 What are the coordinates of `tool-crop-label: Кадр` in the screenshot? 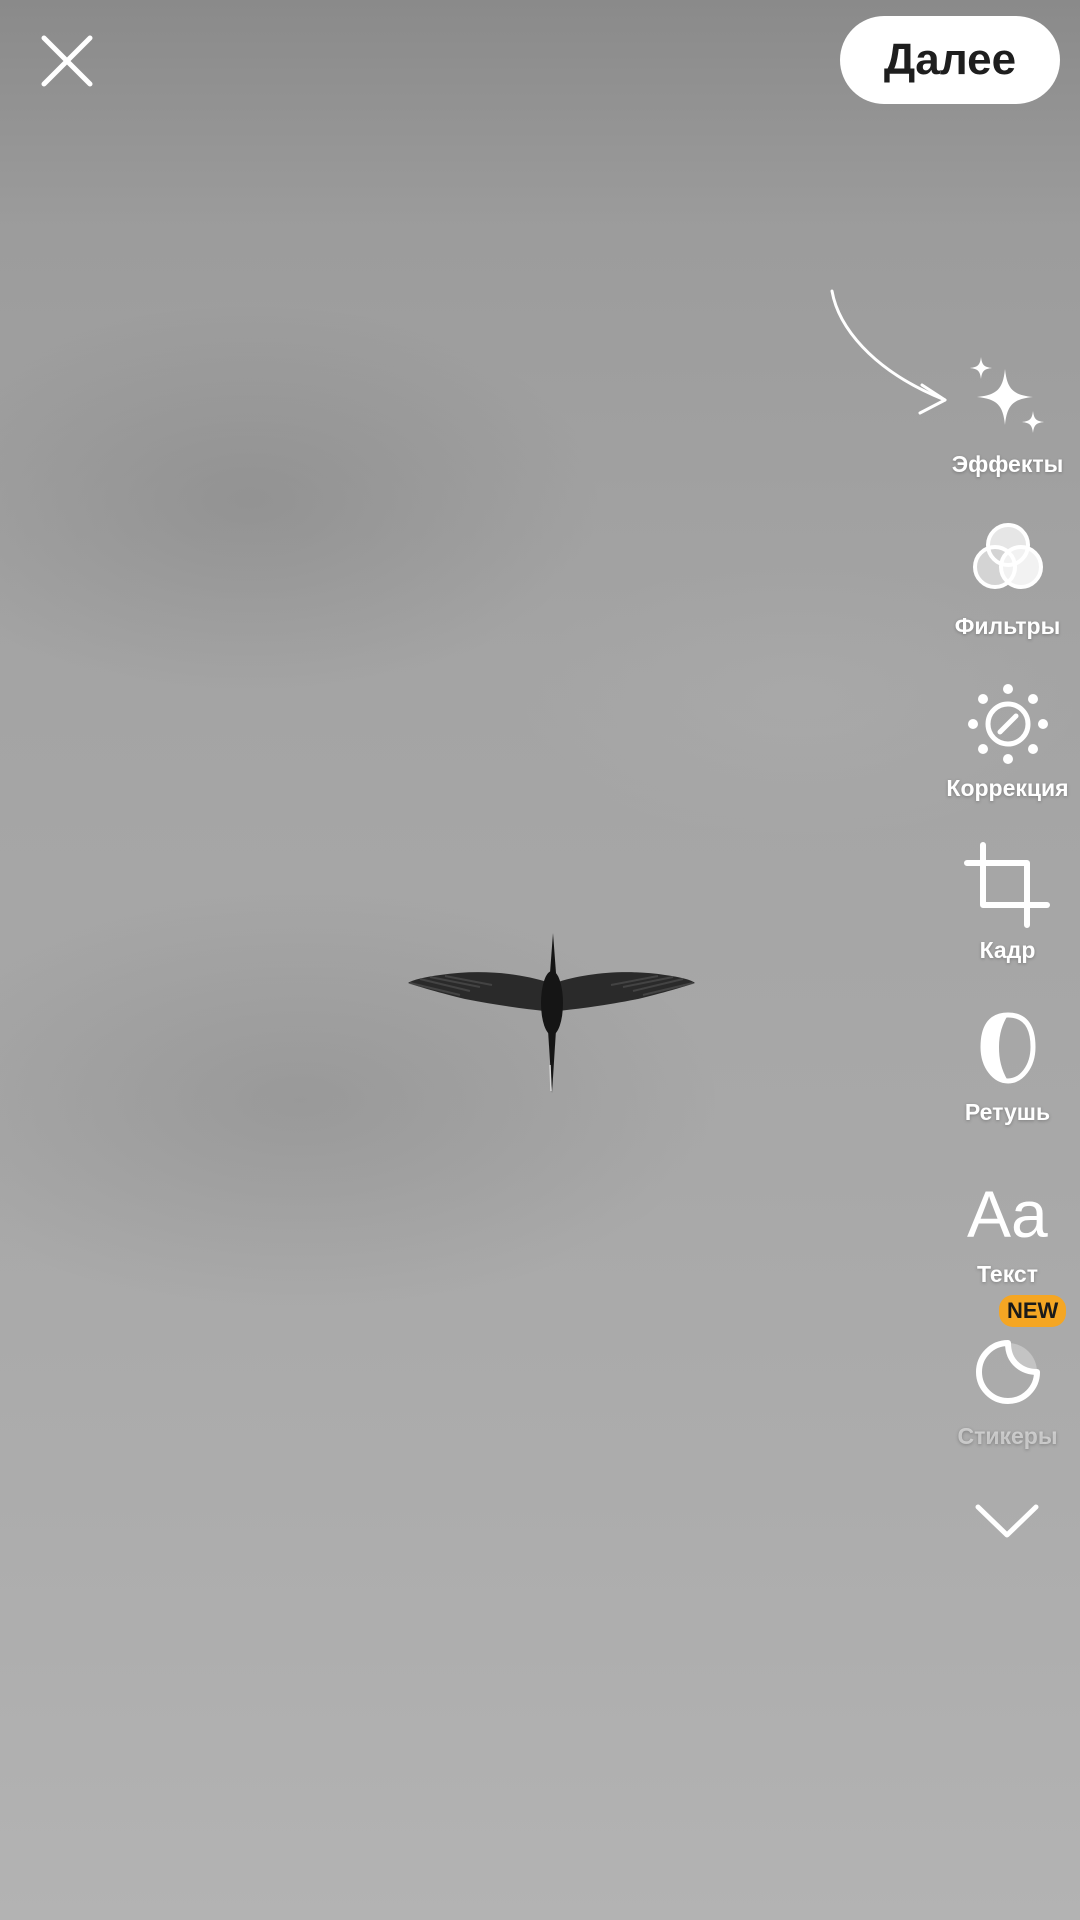 It's located at (1007, 950).